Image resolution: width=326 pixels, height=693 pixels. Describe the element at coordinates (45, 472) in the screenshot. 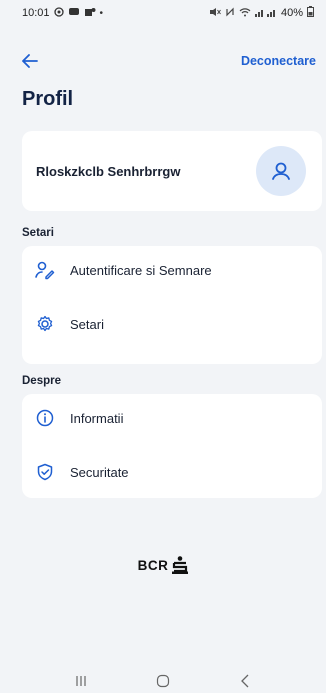

I see `shield-check-icon` at that location.